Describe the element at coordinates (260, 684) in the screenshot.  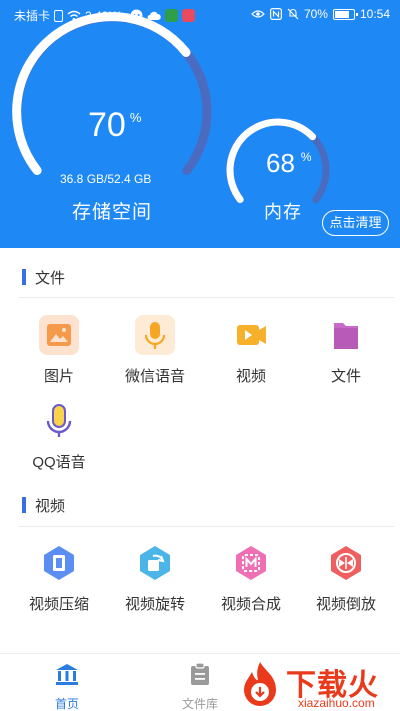
I see `flame-logo-icon` at that location.